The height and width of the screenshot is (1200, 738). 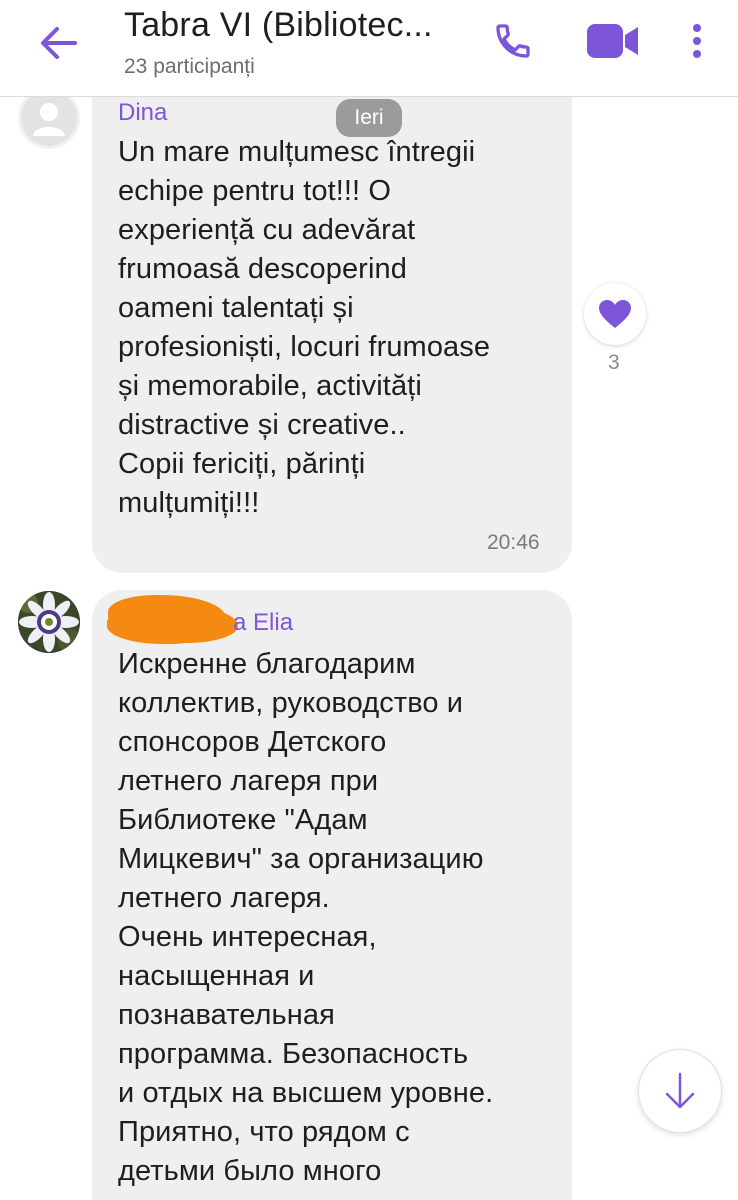 I want to click on chat-header: Tabra VI (Bibliotec... 23 participanți, so click(x=369, y=48).